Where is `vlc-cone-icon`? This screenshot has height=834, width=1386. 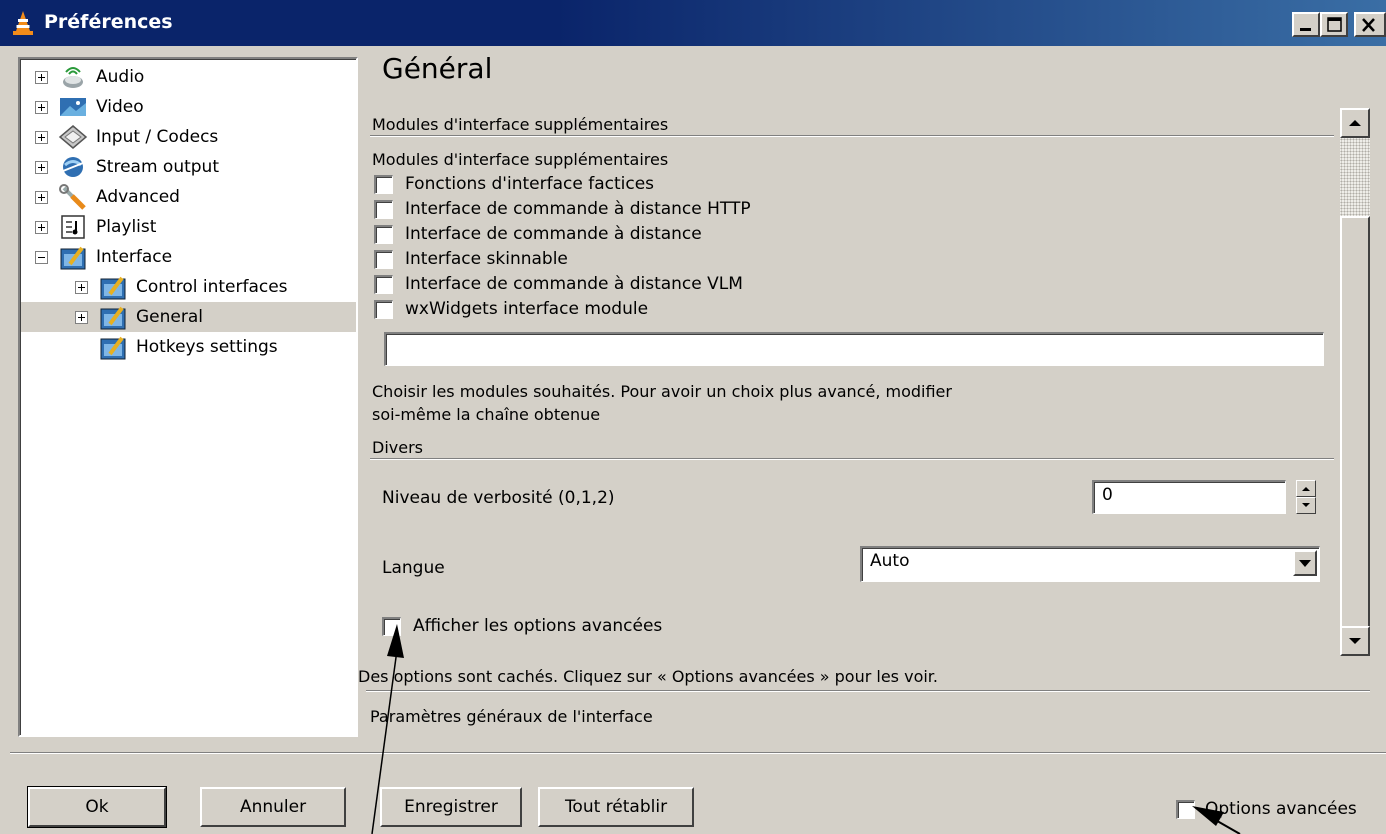
vlc-cone-icon is located at coordinates (23, 23).